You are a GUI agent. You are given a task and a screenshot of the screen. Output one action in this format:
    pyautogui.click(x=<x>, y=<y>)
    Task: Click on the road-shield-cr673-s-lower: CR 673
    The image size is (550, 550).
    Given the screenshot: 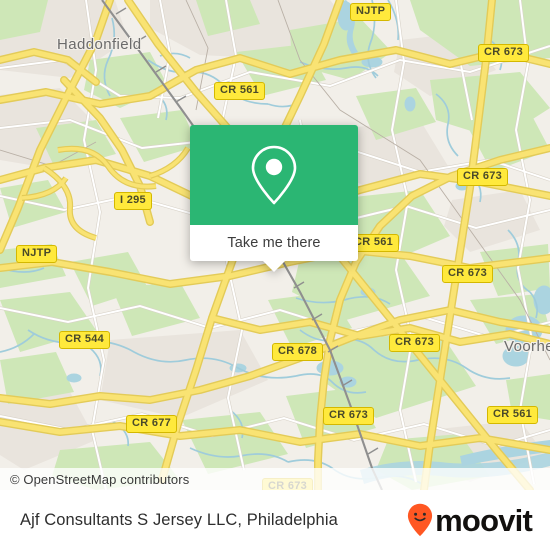 What is the action you would take?
    pyautogui.click(x=349, y=416)
    